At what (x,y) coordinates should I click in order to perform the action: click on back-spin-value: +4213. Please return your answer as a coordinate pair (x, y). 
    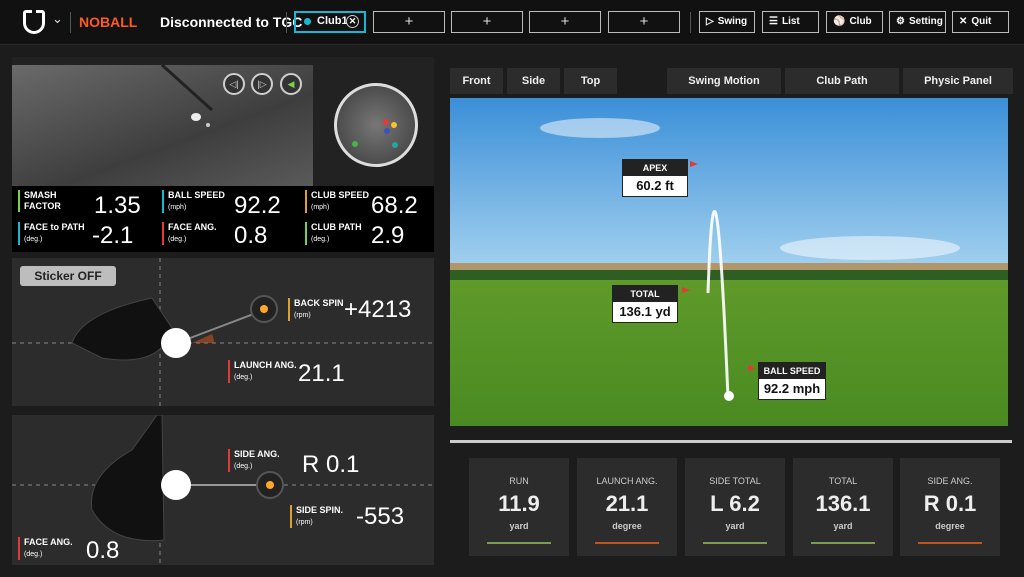
    Looking at the image, I should click on (378, 309).